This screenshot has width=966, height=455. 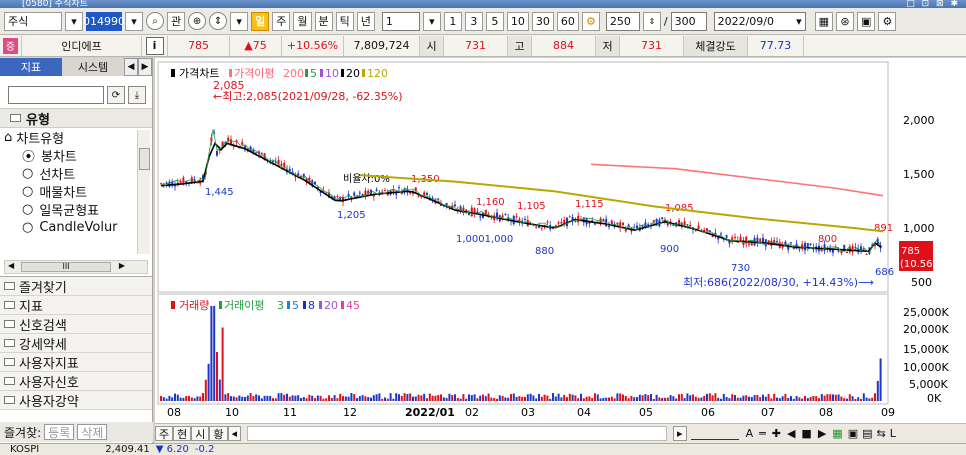 What do you see at coordinates (281, 21) in the screenshot?
I see `period-week-button: 주` at bounding box center [281, 21].